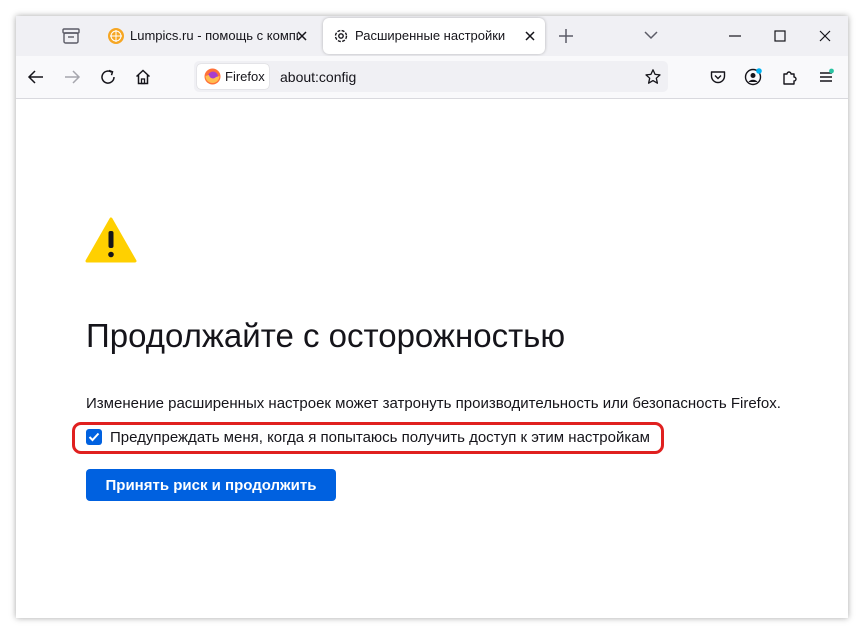 Image resolution: width=864 pixels, height=635 pixels. Describe the element at coordinates (718, 77) in the screenshot. I see `pocket-icon` at that location.